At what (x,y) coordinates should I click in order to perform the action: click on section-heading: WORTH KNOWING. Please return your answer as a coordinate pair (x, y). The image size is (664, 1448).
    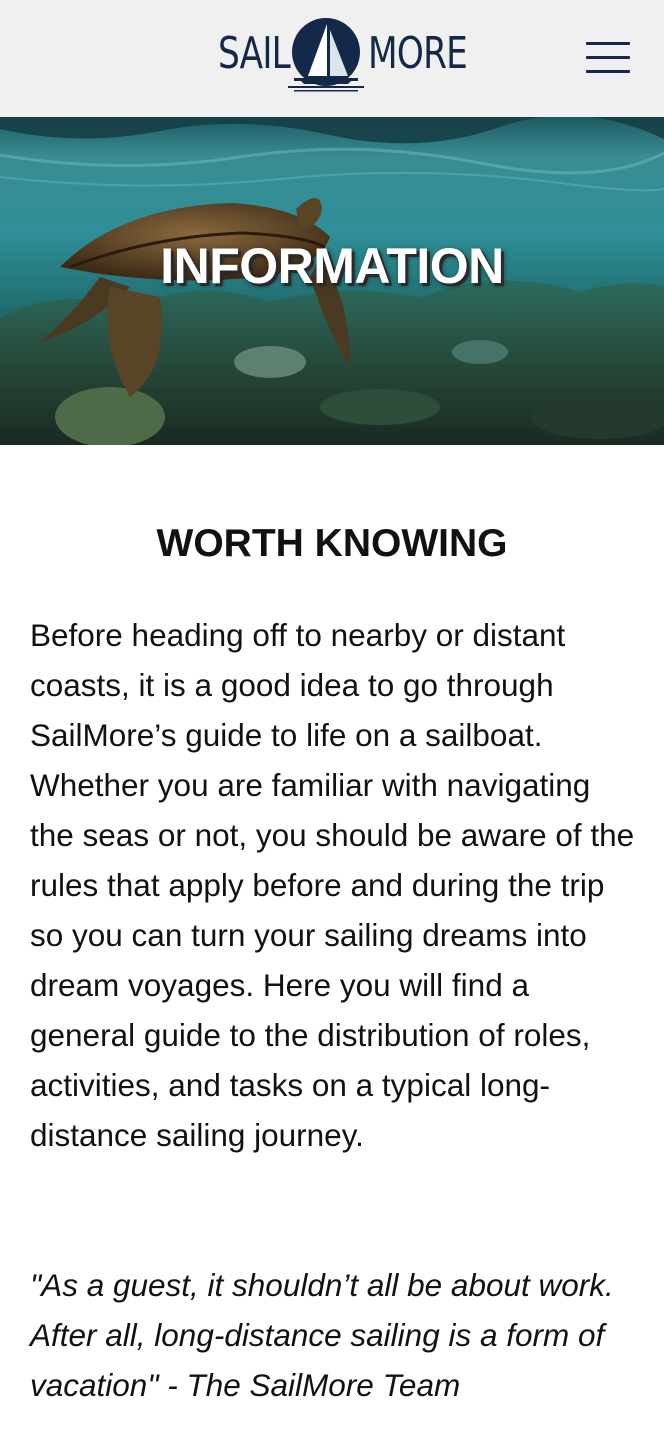
    Looking at the image, I should click on (332, 543).